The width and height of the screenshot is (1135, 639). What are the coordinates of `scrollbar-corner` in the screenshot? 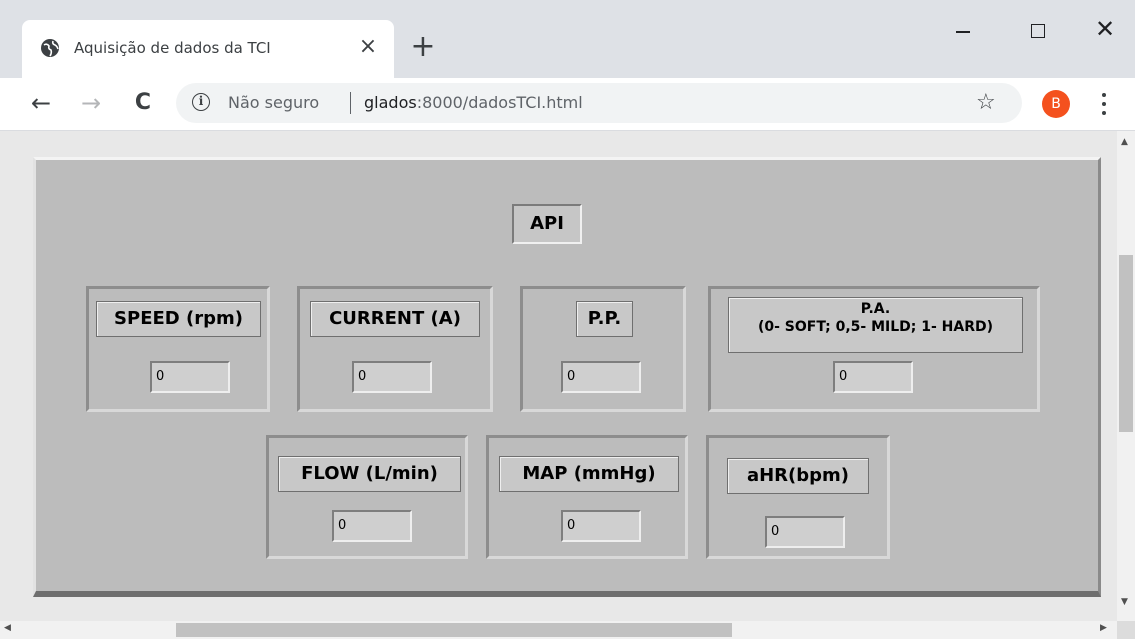 It's located at (1126, 630).